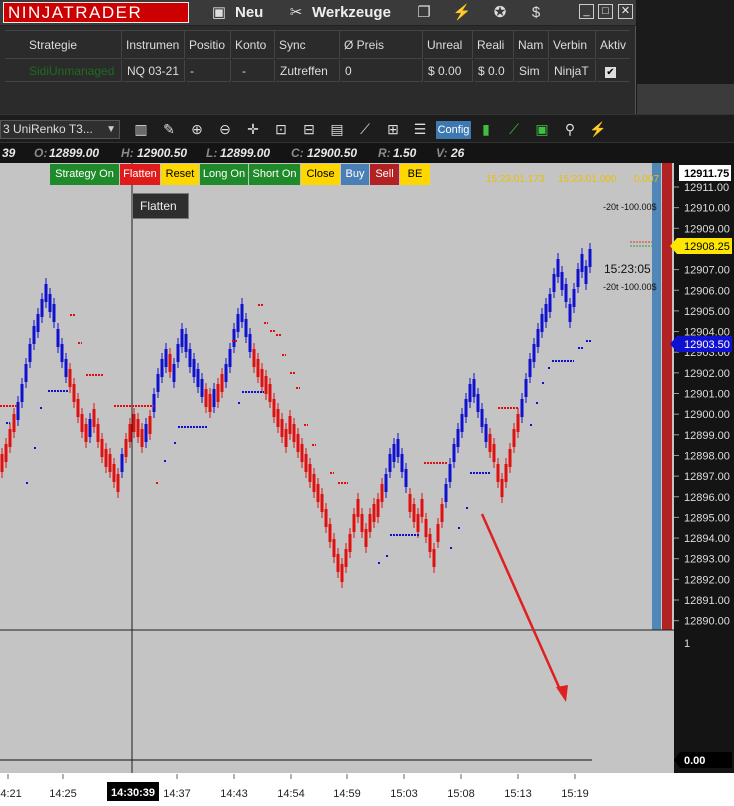  What do you see at coordinates (605, 11) in the screenshot?
I see `maximize-button: □` at bounding box center [605, 11].